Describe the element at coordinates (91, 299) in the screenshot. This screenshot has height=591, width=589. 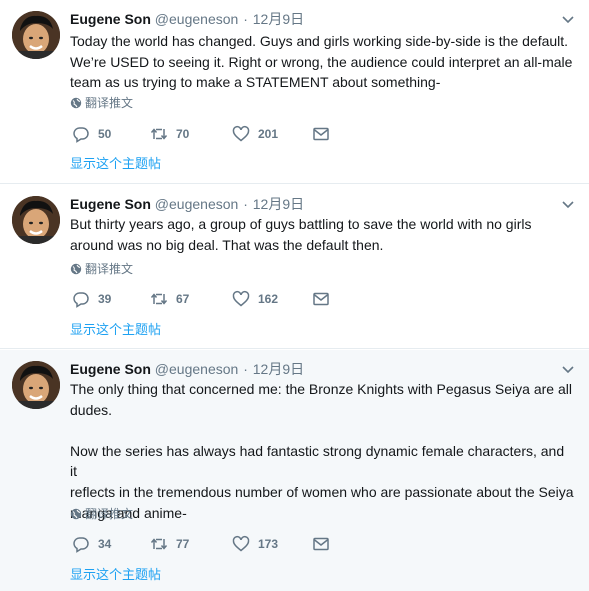
I see `reply-button: 39` at that location.